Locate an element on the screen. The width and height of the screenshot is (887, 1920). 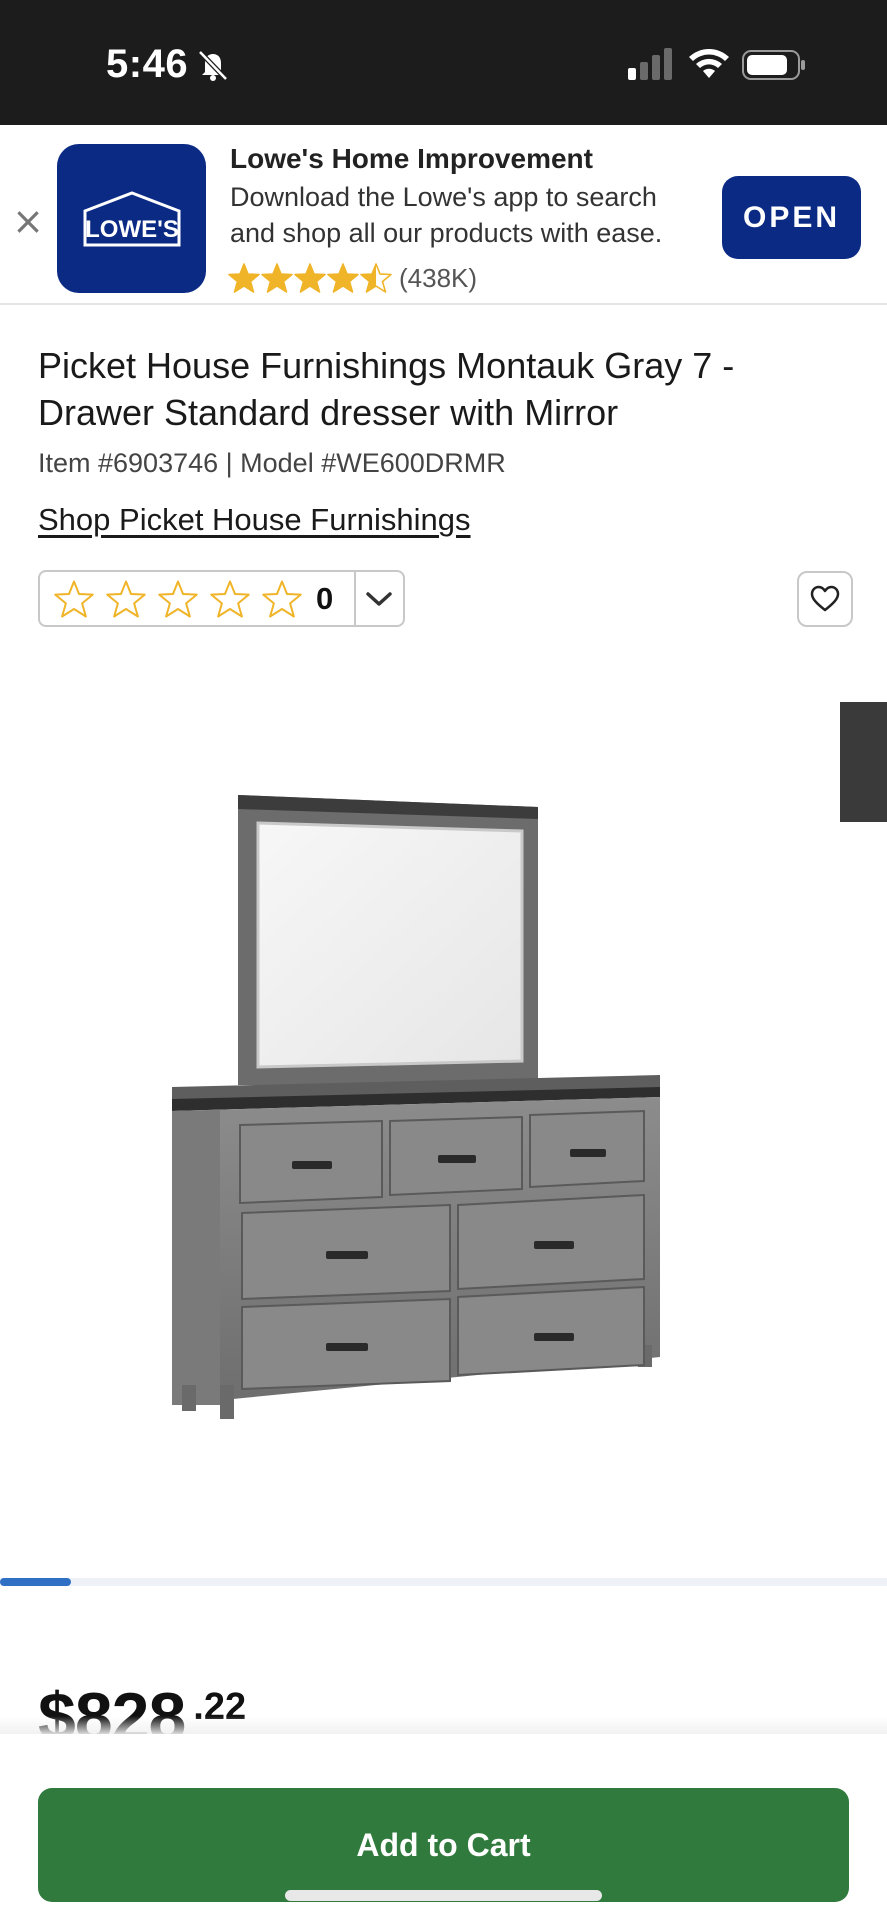
product-star-rating is located at coordinates (177, 599).